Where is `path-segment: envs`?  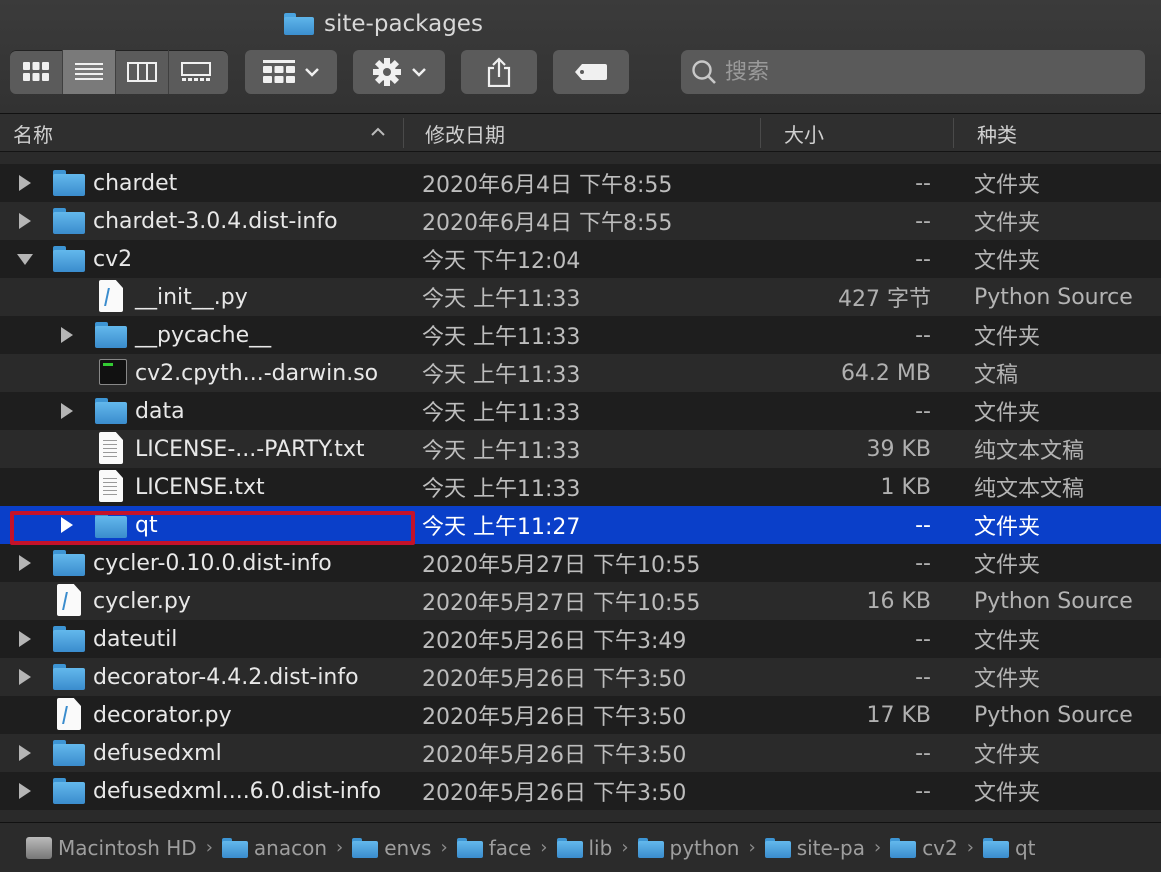 path-segment: envs is located at coordinates (391, 848).